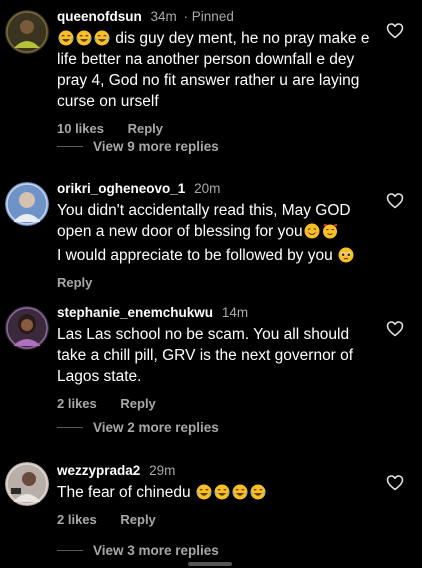  I want to click on view-replies-button: View 3 more replies, so click(138, 550).